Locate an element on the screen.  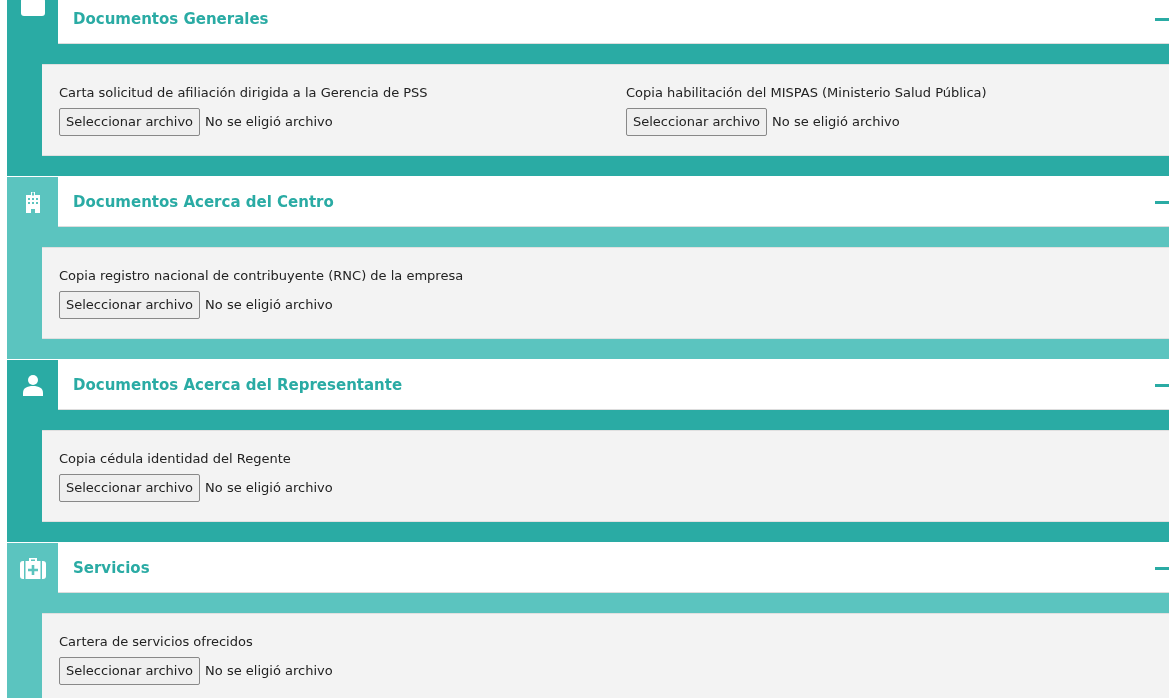
field-label: Copia cédula identidad del Regente is located at coordinates (175, 458).